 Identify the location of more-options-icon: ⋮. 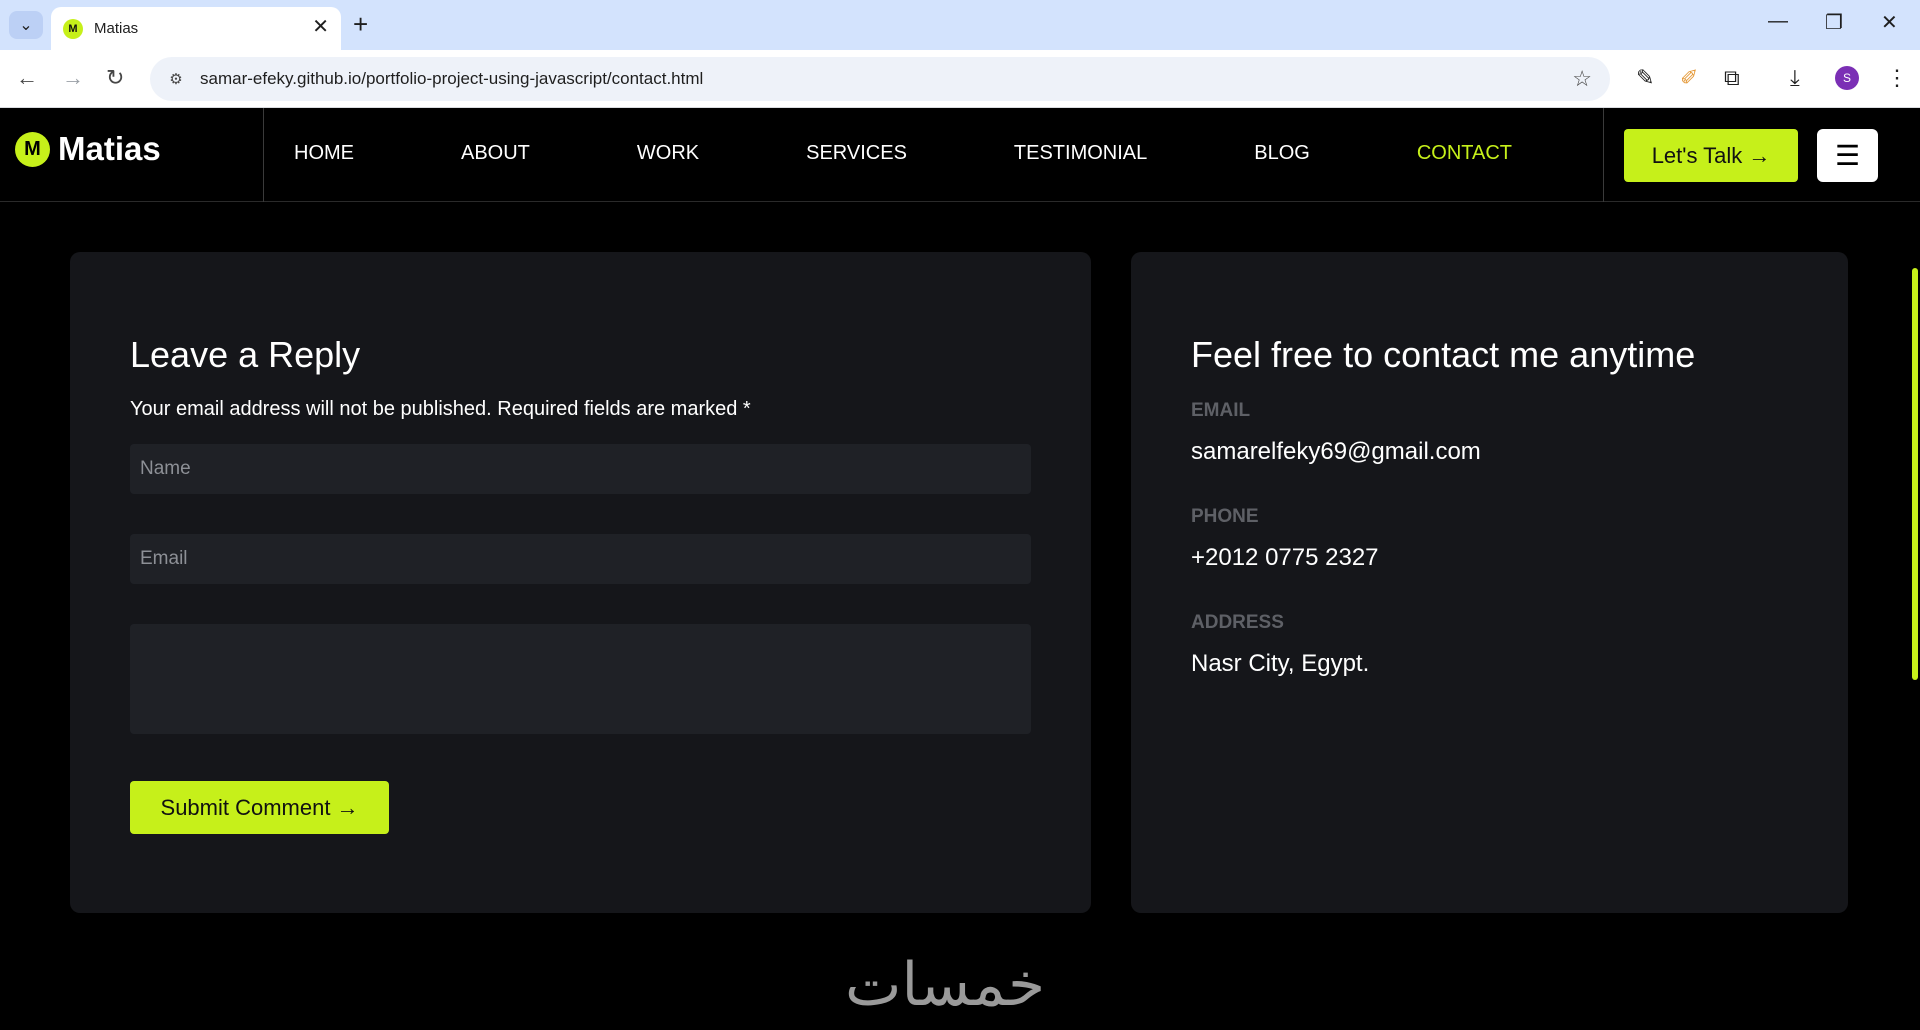
(1897, 78).